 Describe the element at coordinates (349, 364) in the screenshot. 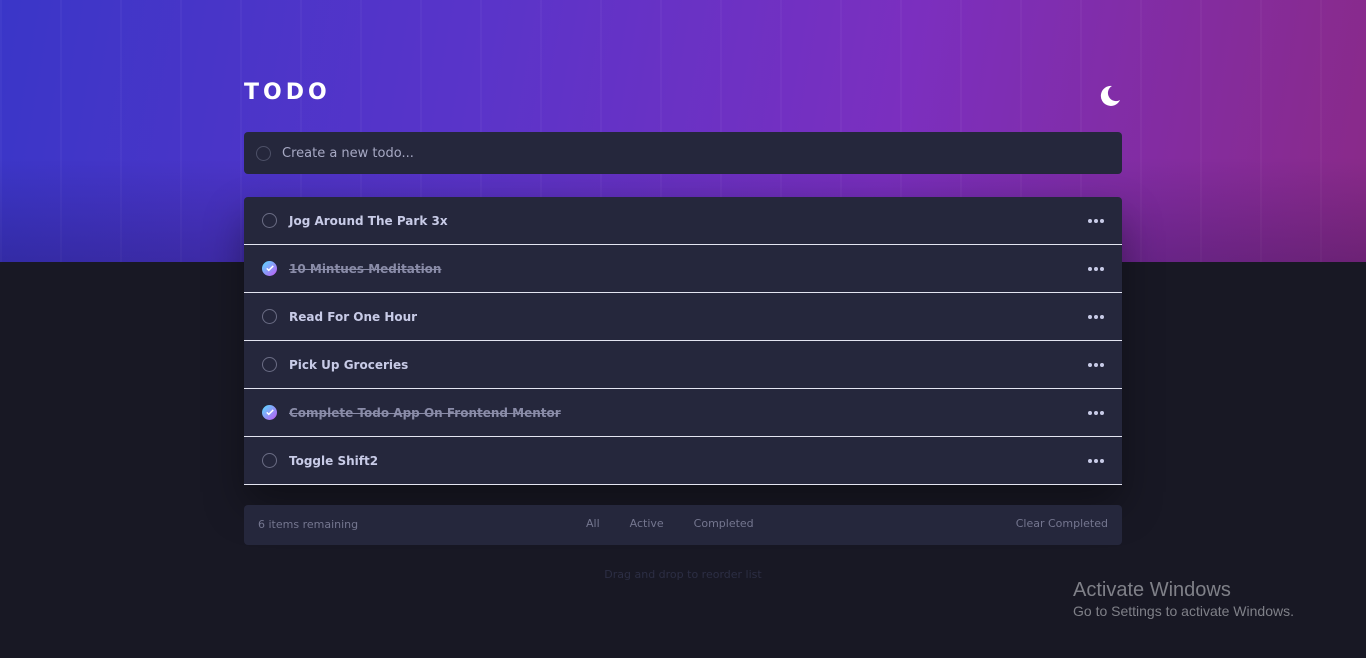

I see `todo-text: Pick Up Groceries` at that location.